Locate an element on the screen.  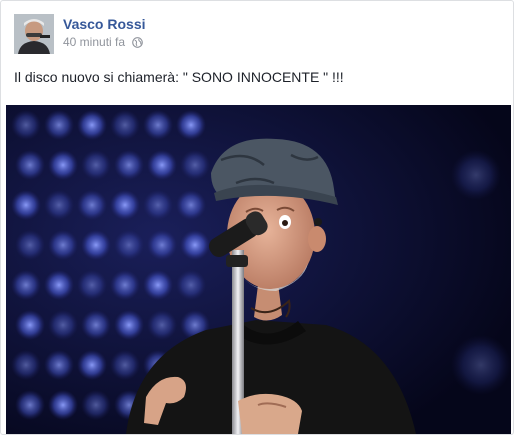
post-timestamp: 40 minuti fa is located at coordinates (94, 42).